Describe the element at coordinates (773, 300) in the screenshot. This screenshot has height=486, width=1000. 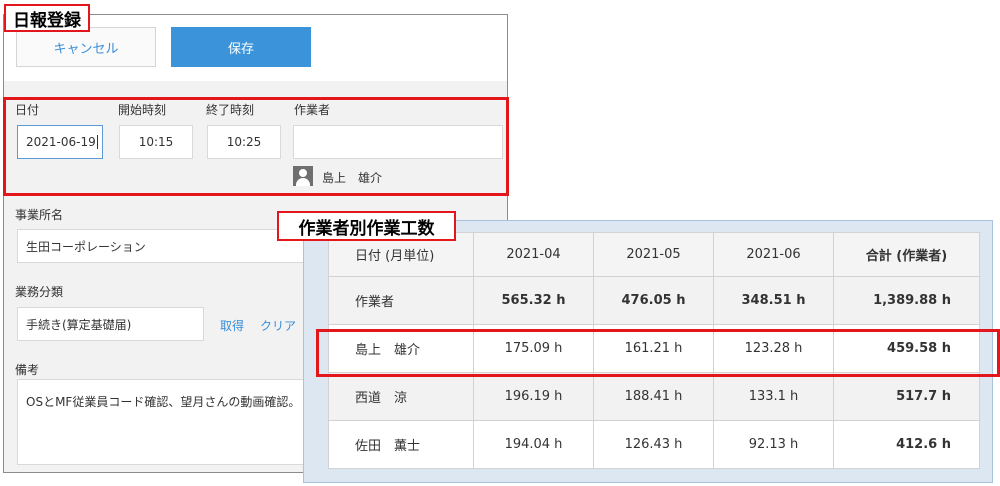
I see `cell-hours: 348.51 h` at that location.